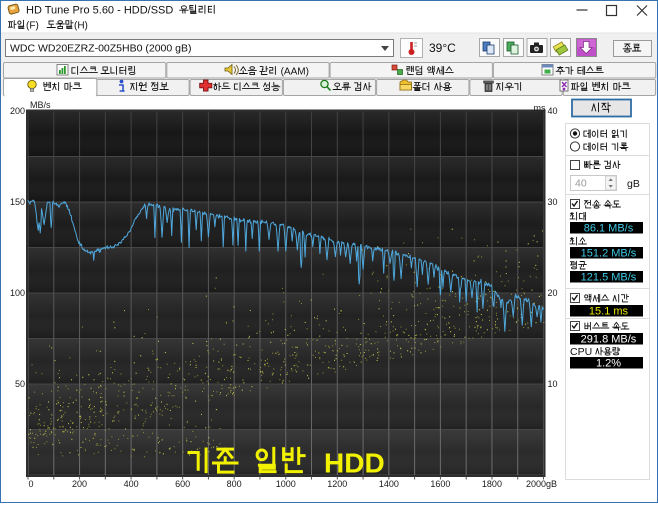  I want to click on svg-text: 15.1 ms, so click(609, 312).